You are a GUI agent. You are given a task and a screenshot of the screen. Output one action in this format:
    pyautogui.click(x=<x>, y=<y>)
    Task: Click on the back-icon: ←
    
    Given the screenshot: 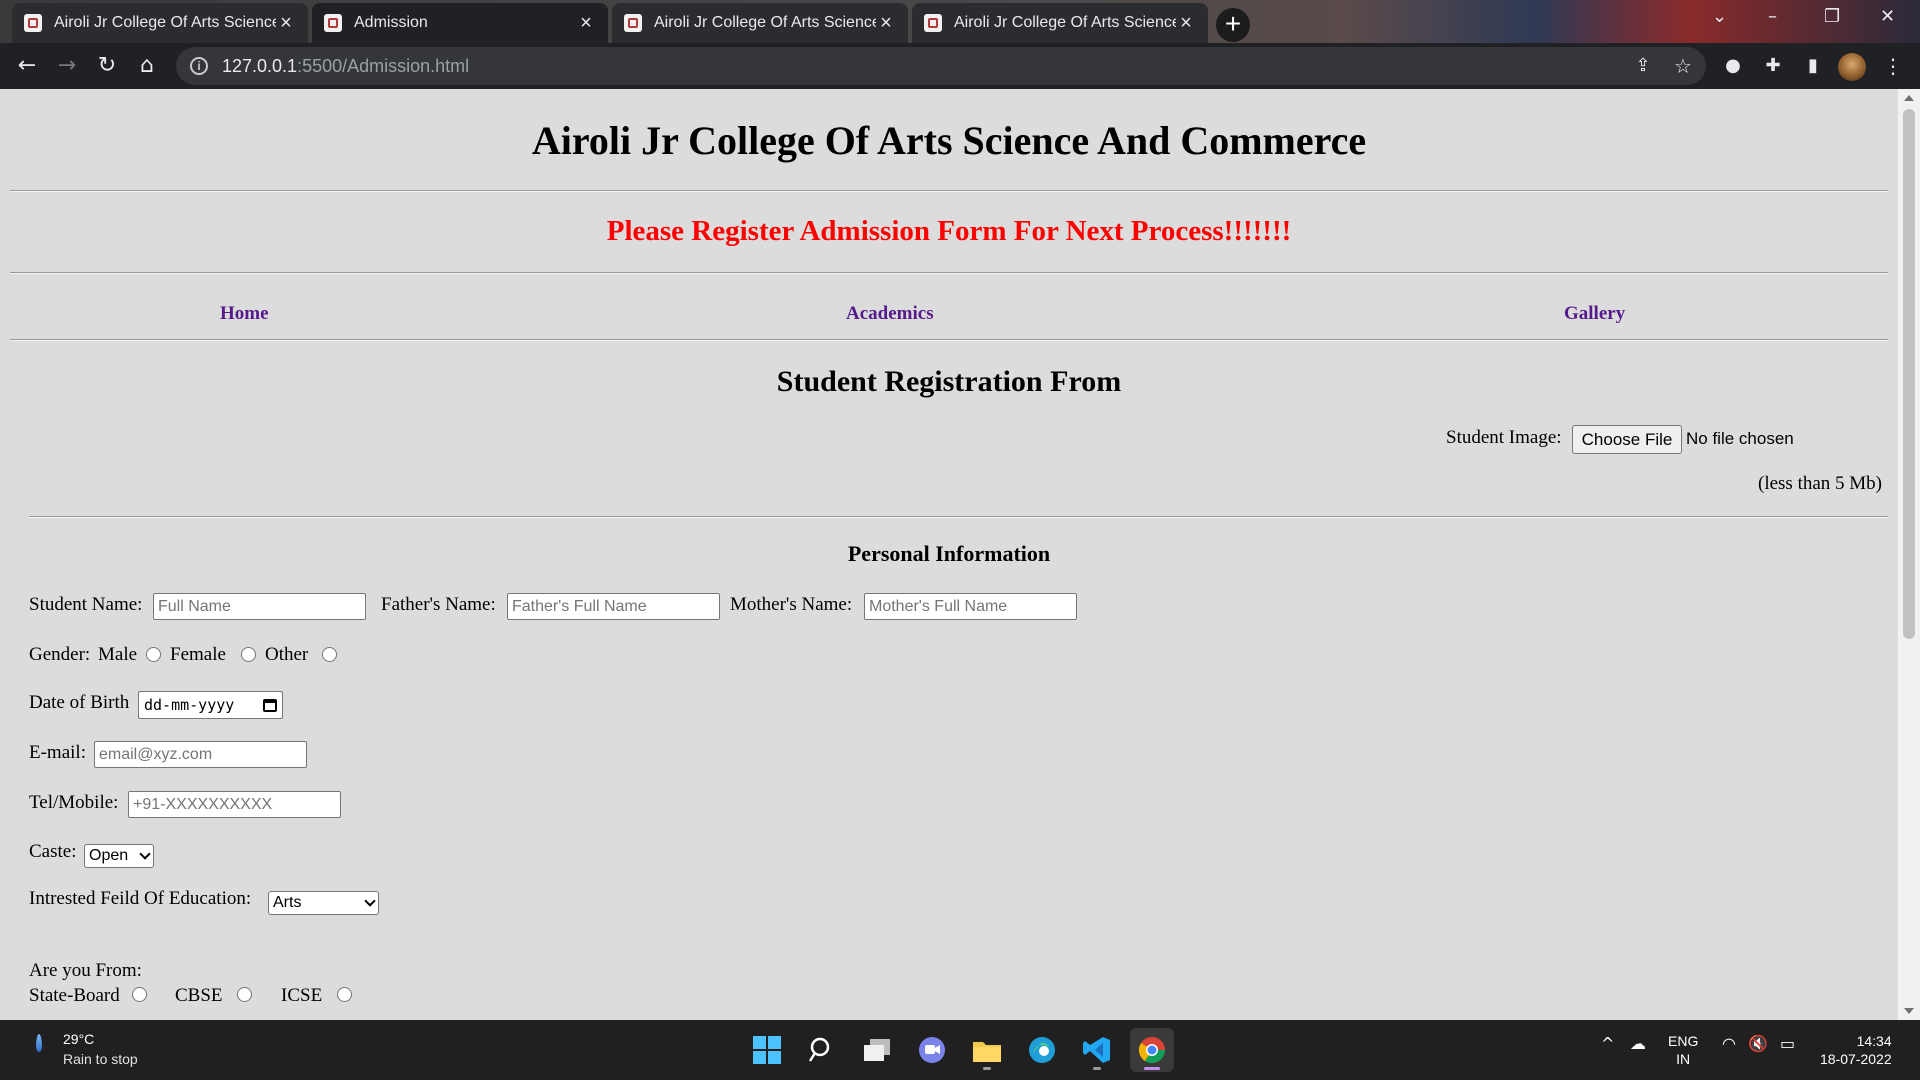 What is the action you would take?
    pyautogui.click(x=27, y=66)
    